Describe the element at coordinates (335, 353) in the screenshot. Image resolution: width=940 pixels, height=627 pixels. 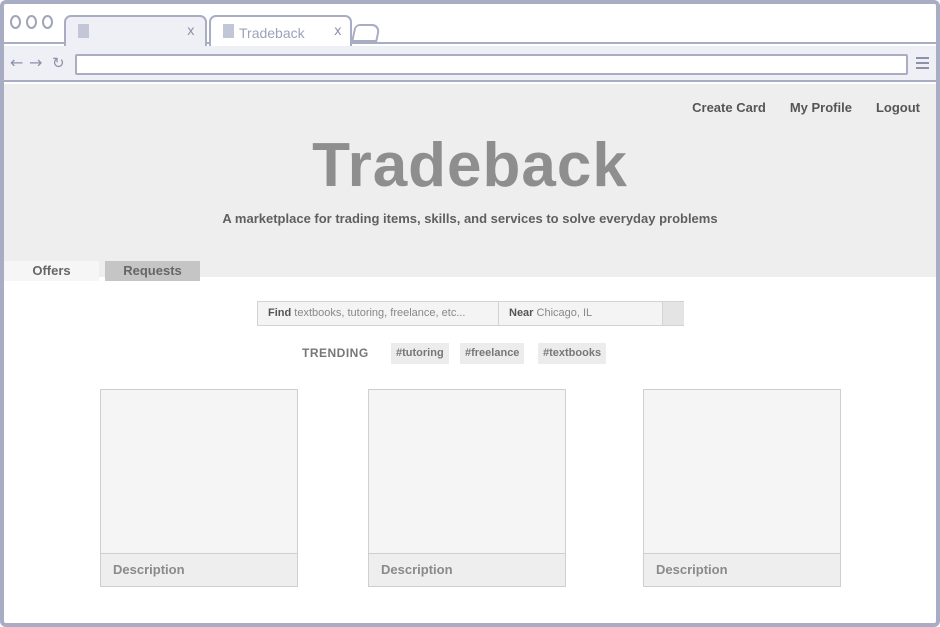
I see `trending-label: TRENDING` at that location.